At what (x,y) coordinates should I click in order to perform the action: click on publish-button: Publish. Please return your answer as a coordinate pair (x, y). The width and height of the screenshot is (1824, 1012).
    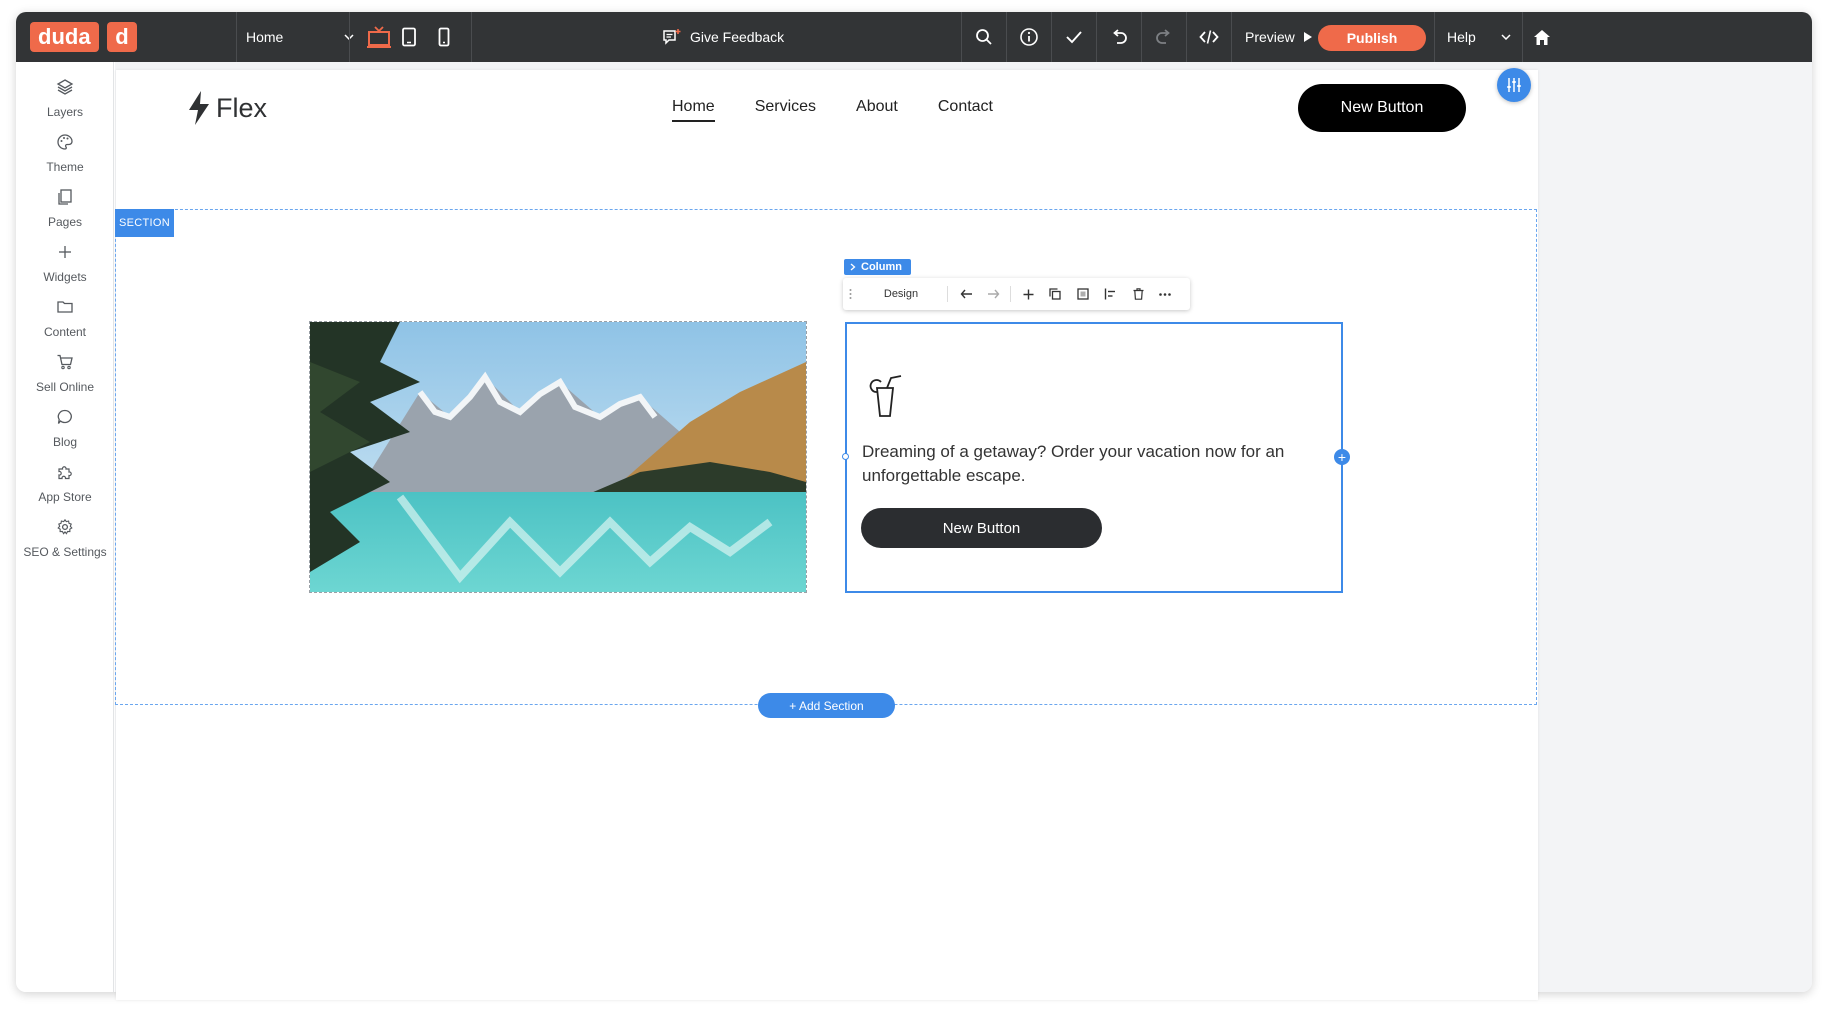
    Looking at the image, I should click on (1372, 38).